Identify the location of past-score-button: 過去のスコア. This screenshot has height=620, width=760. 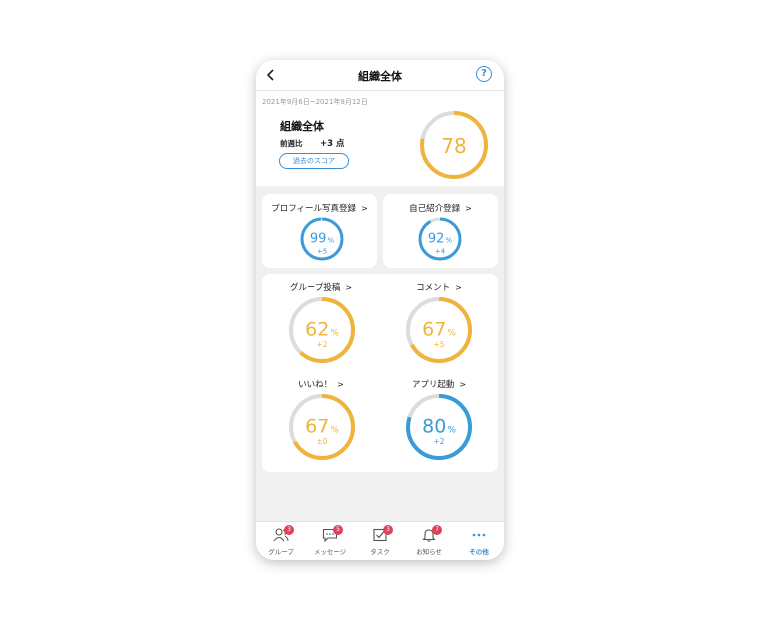
(314, 161).